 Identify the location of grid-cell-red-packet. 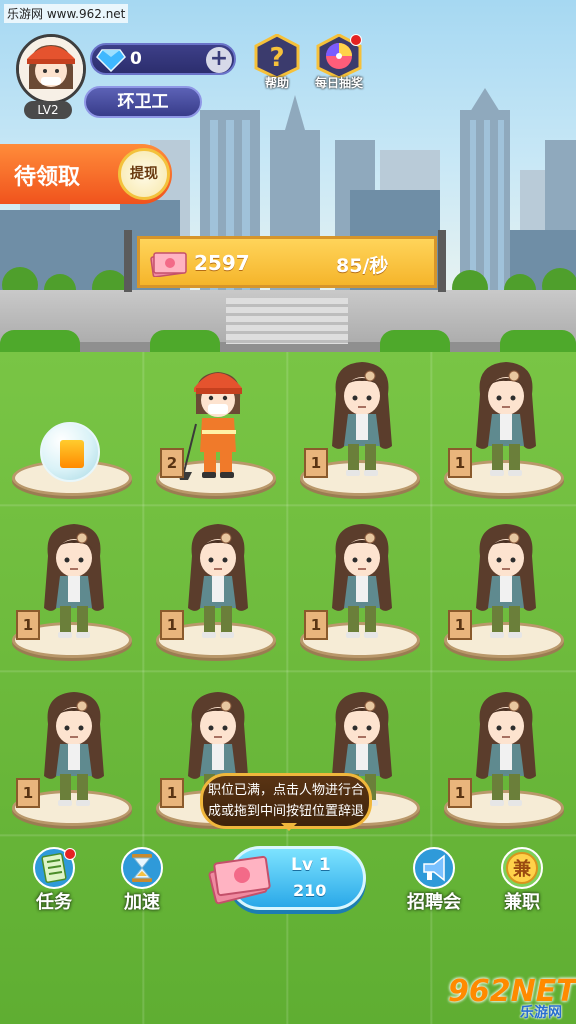
(72, 421).